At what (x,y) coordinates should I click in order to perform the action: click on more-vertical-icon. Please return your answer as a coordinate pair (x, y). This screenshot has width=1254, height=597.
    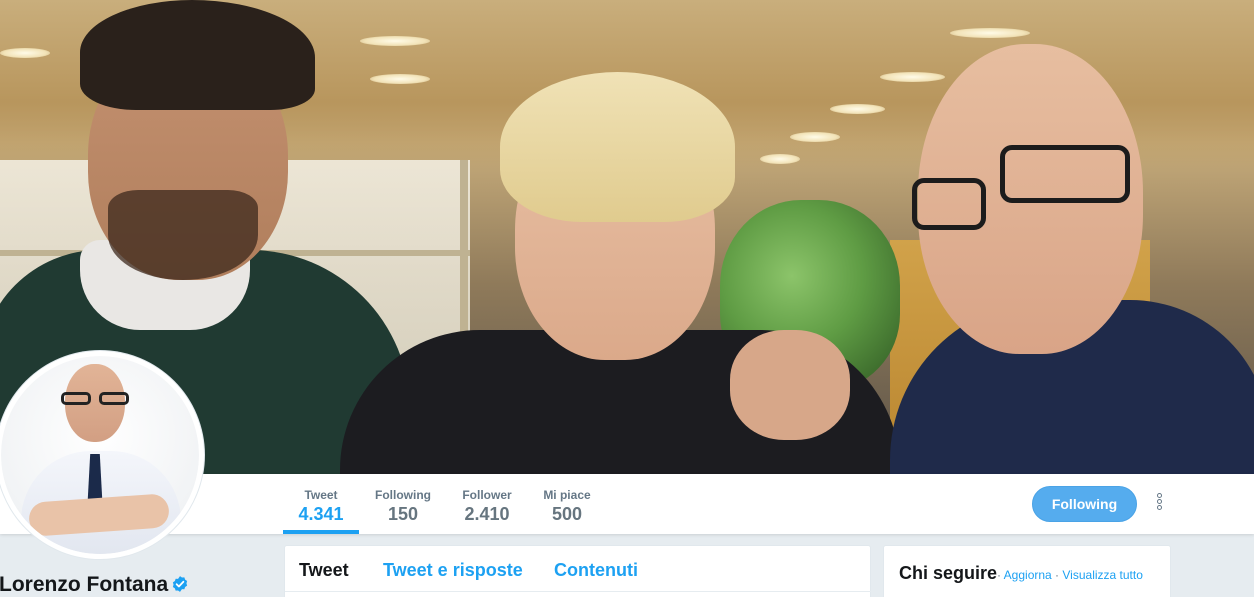
    Looking at the image, I should click on (1159, 504).